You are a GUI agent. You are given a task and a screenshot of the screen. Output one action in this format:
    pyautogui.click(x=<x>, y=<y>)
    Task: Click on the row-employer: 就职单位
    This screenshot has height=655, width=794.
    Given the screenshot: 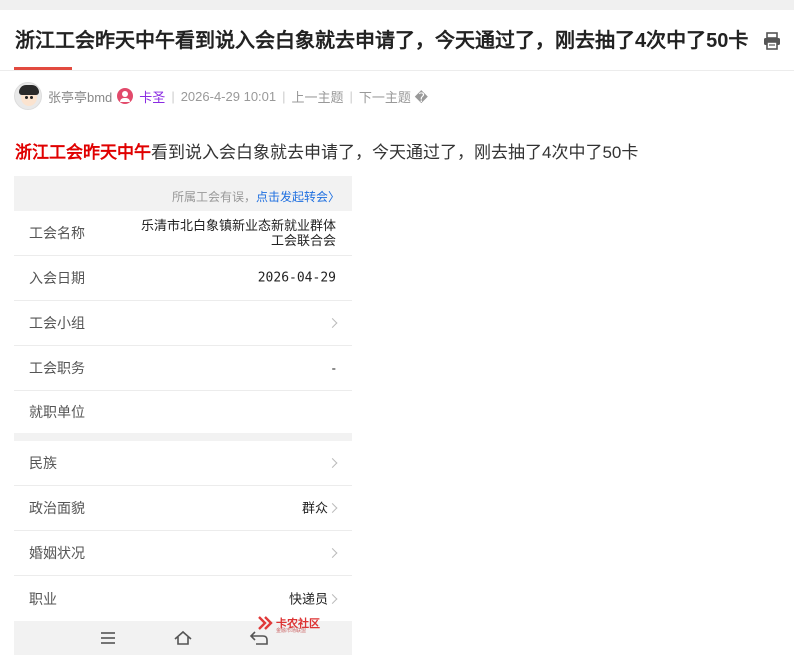 What is the action you would take?
    pyautogui.click(x=57, y=412)
    